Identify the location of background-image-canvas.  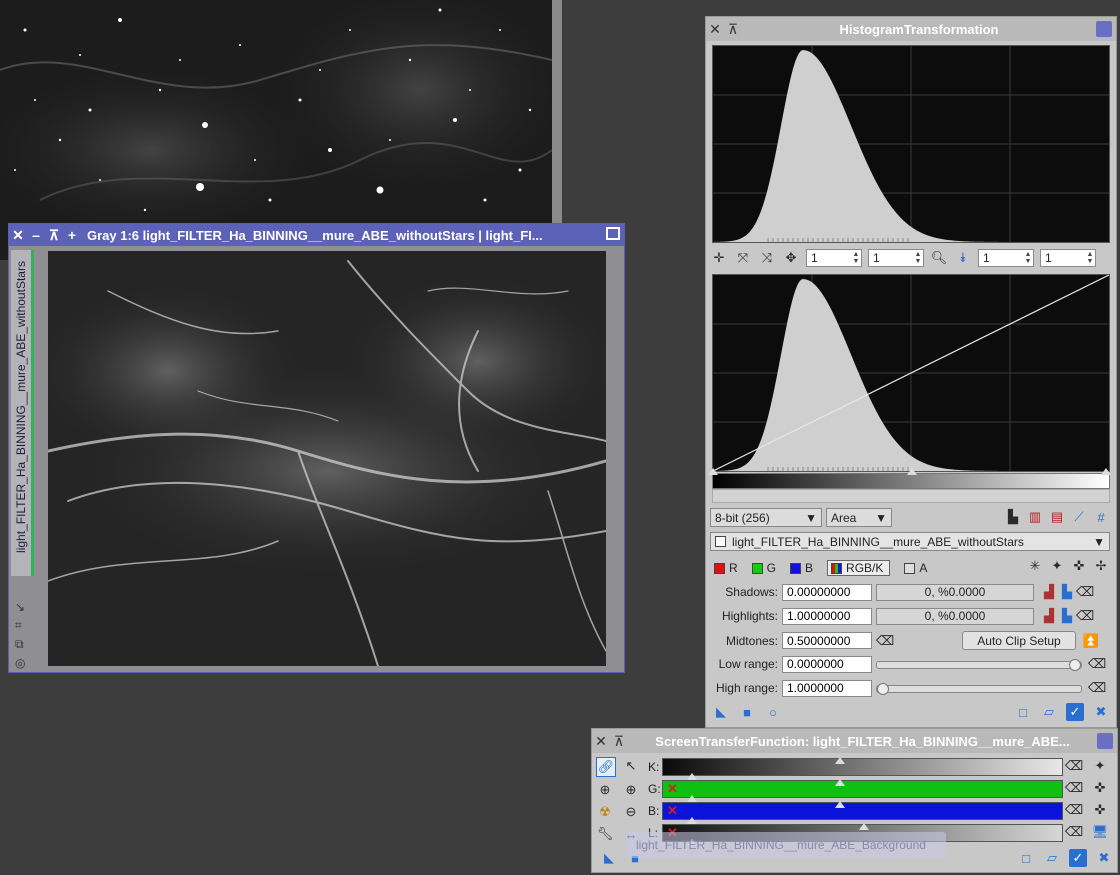
(281, 130).